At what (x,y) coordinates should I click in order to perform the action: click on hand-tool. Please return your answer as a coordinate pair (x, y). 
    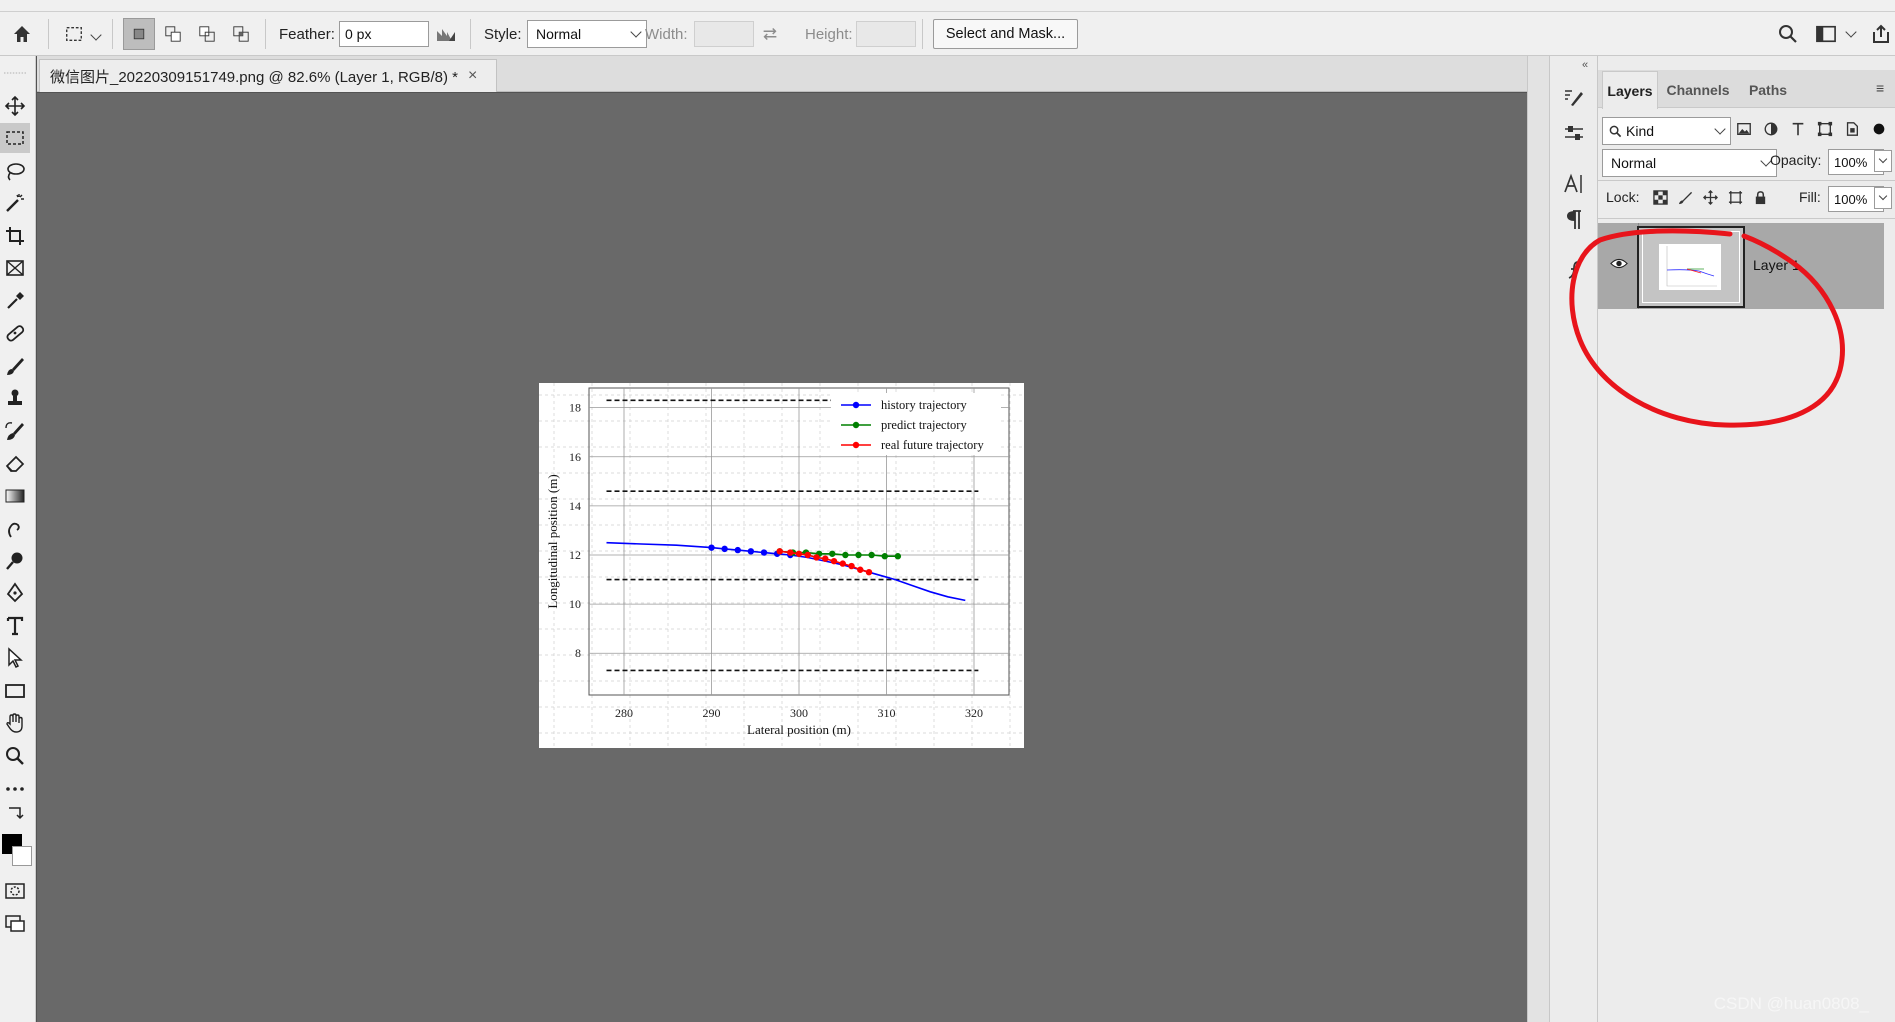
    Looking at the image, I should click on (15, 723).